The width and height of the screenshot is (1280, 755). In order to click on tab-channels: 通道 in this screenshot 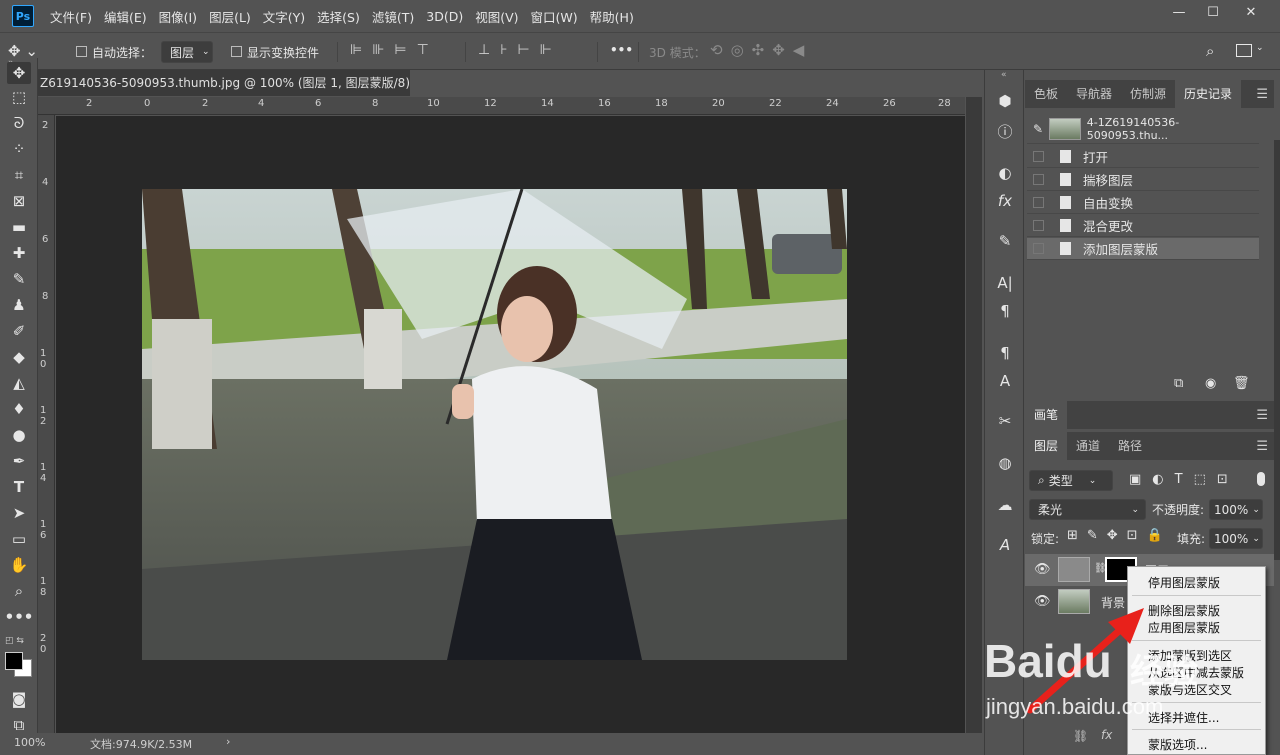, I will do `click(1088, 446)`.